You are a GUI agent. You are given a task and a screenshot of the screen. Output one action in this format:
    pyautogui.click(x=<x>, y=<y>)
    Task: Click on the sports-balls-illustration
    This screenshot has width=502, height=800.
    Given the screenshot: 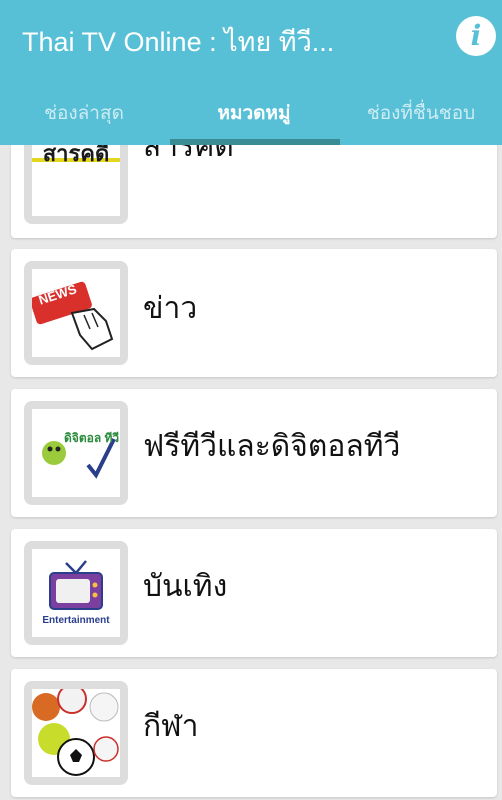 What is the action you would take?
    pyautogui.click(x=75, y=732)
    